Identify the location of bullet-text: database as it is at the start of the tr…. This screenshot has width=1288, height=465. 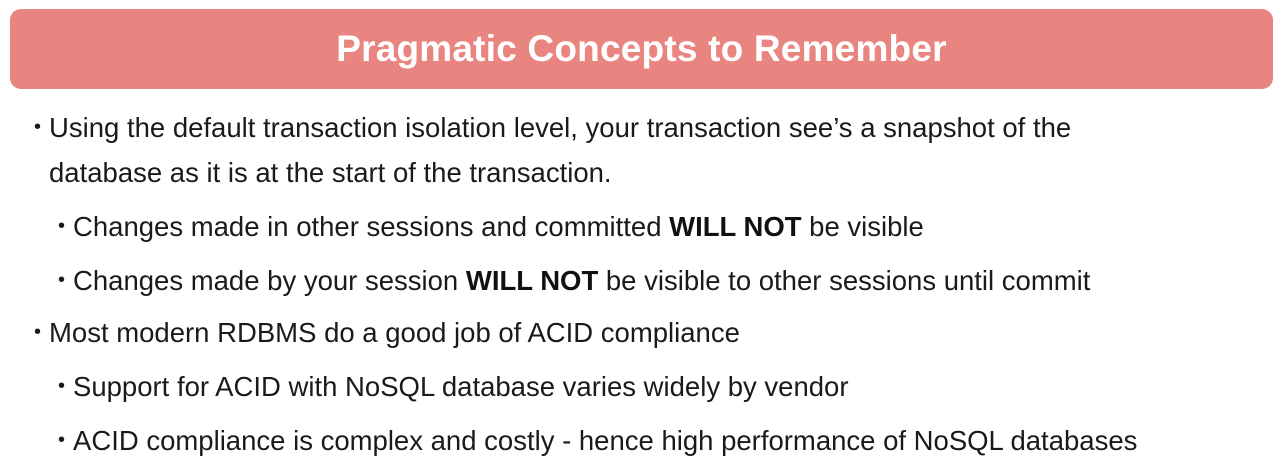
(330, 172).